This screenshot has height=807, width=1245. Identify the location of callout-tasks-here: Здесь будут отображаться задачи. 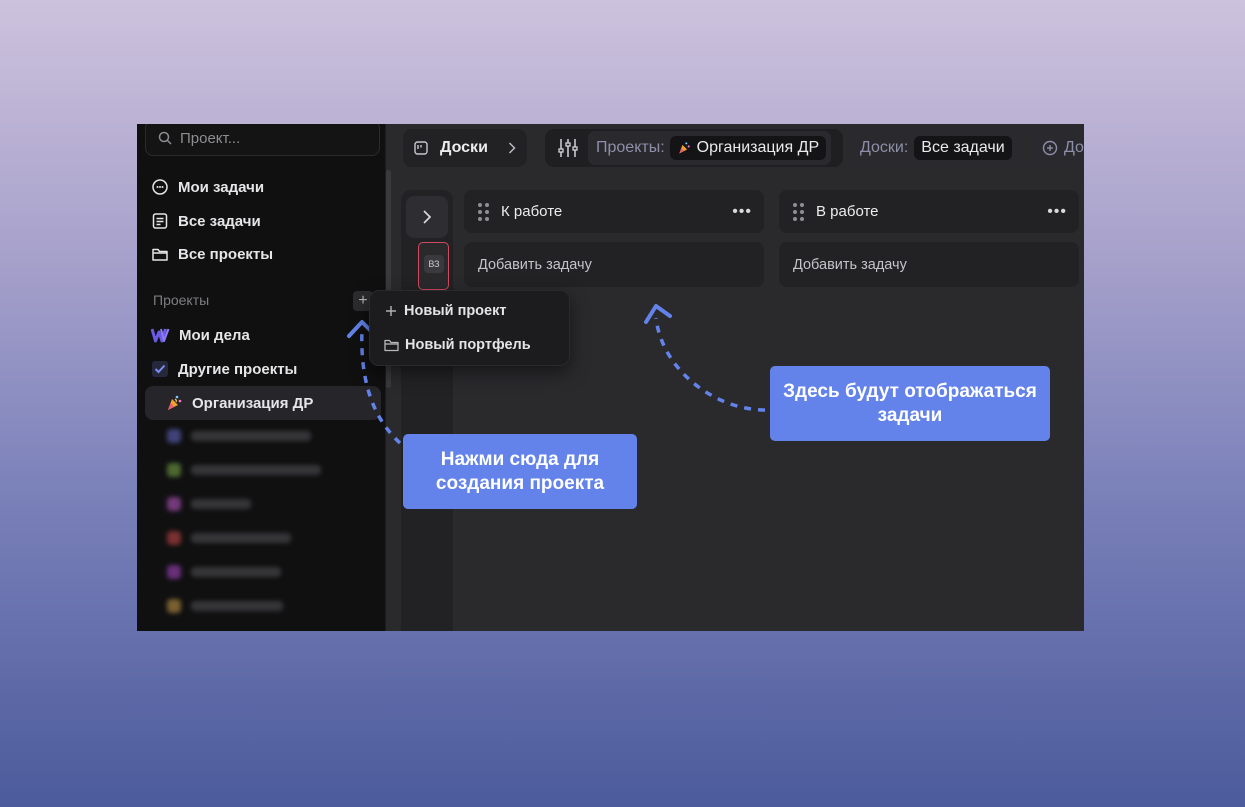
(910, 403).